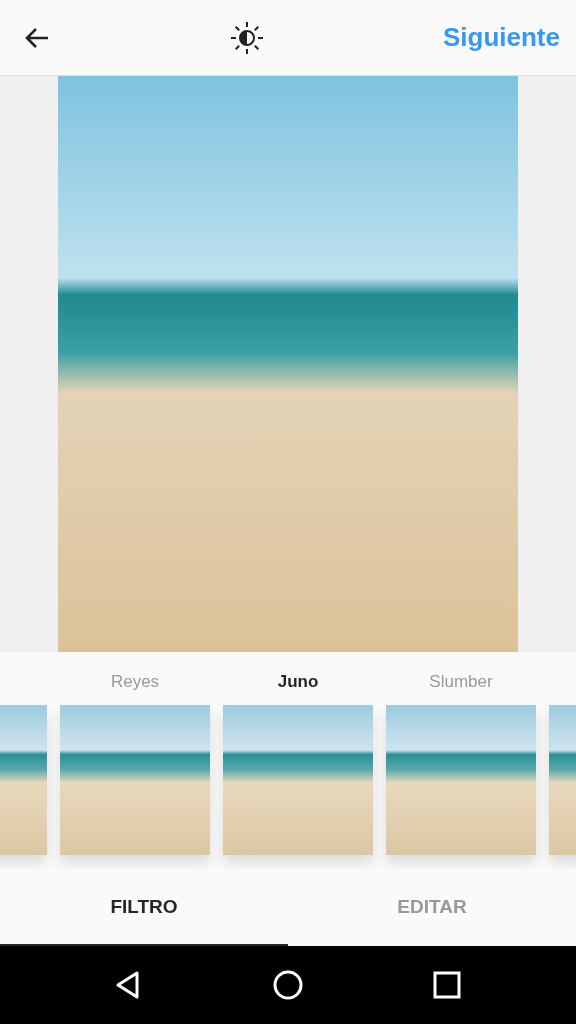 Image resolution: width=576 pixels, height=1024 pixels. I want to click on filter-option: Juno, so click(298, 753).